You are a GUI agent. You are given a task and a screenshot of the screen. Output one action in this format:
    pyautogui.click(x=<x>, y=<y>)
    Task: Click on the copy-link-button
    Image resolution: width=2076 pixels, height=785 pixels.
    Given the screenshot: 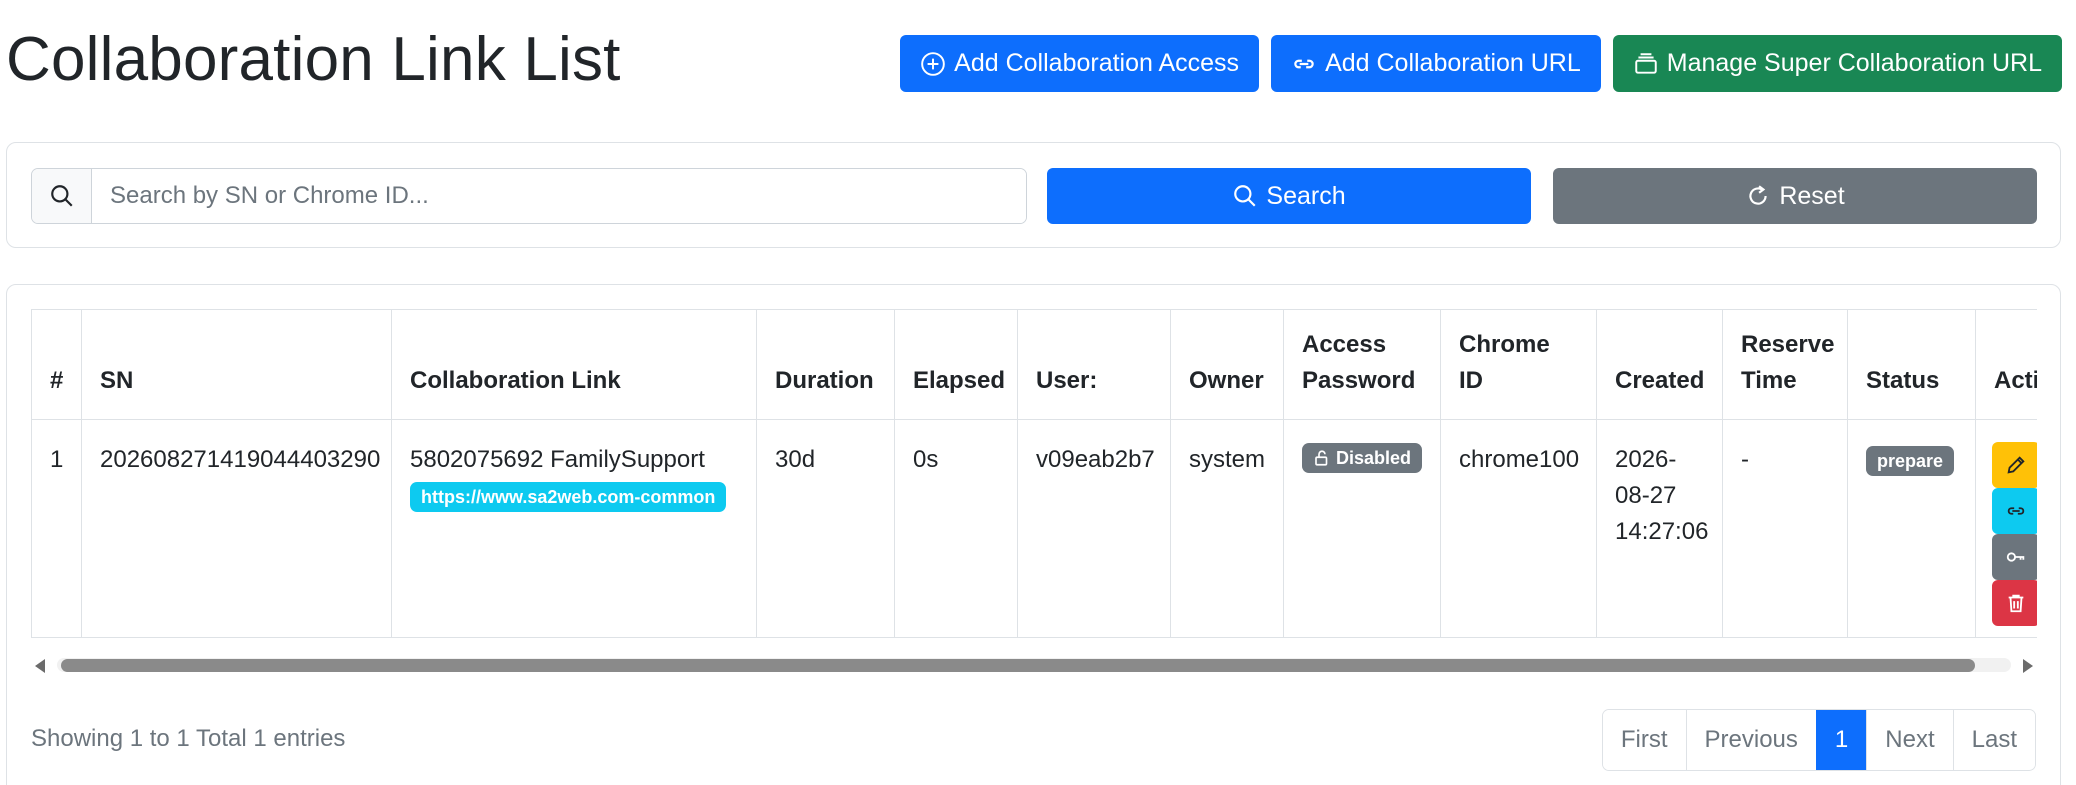 What is the action you would take?
    pyautogui.click(x=2014, y=511)
    